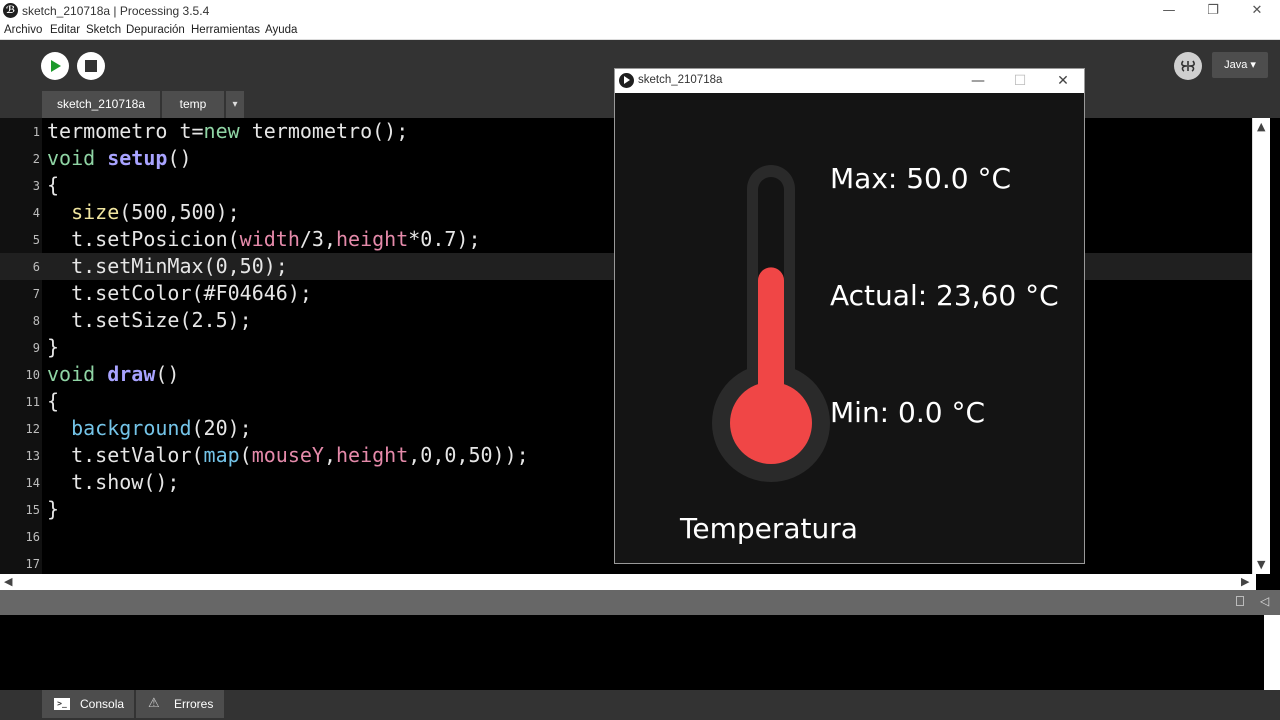 This screenshot has width=1280, height=720. I want to click on code-token: t.setValor(, so click(125, 455).